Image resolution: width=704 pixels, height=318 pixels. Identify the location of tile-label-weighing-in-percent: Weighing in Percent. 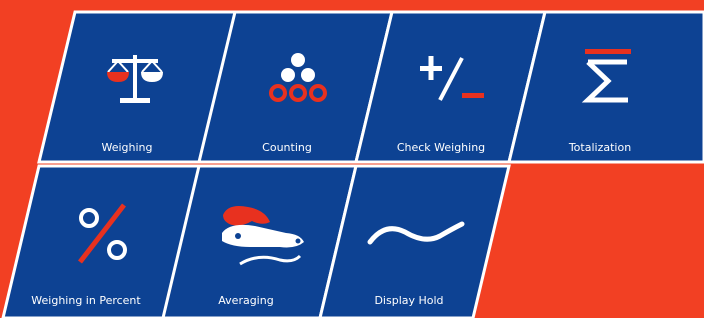
(86, 300).